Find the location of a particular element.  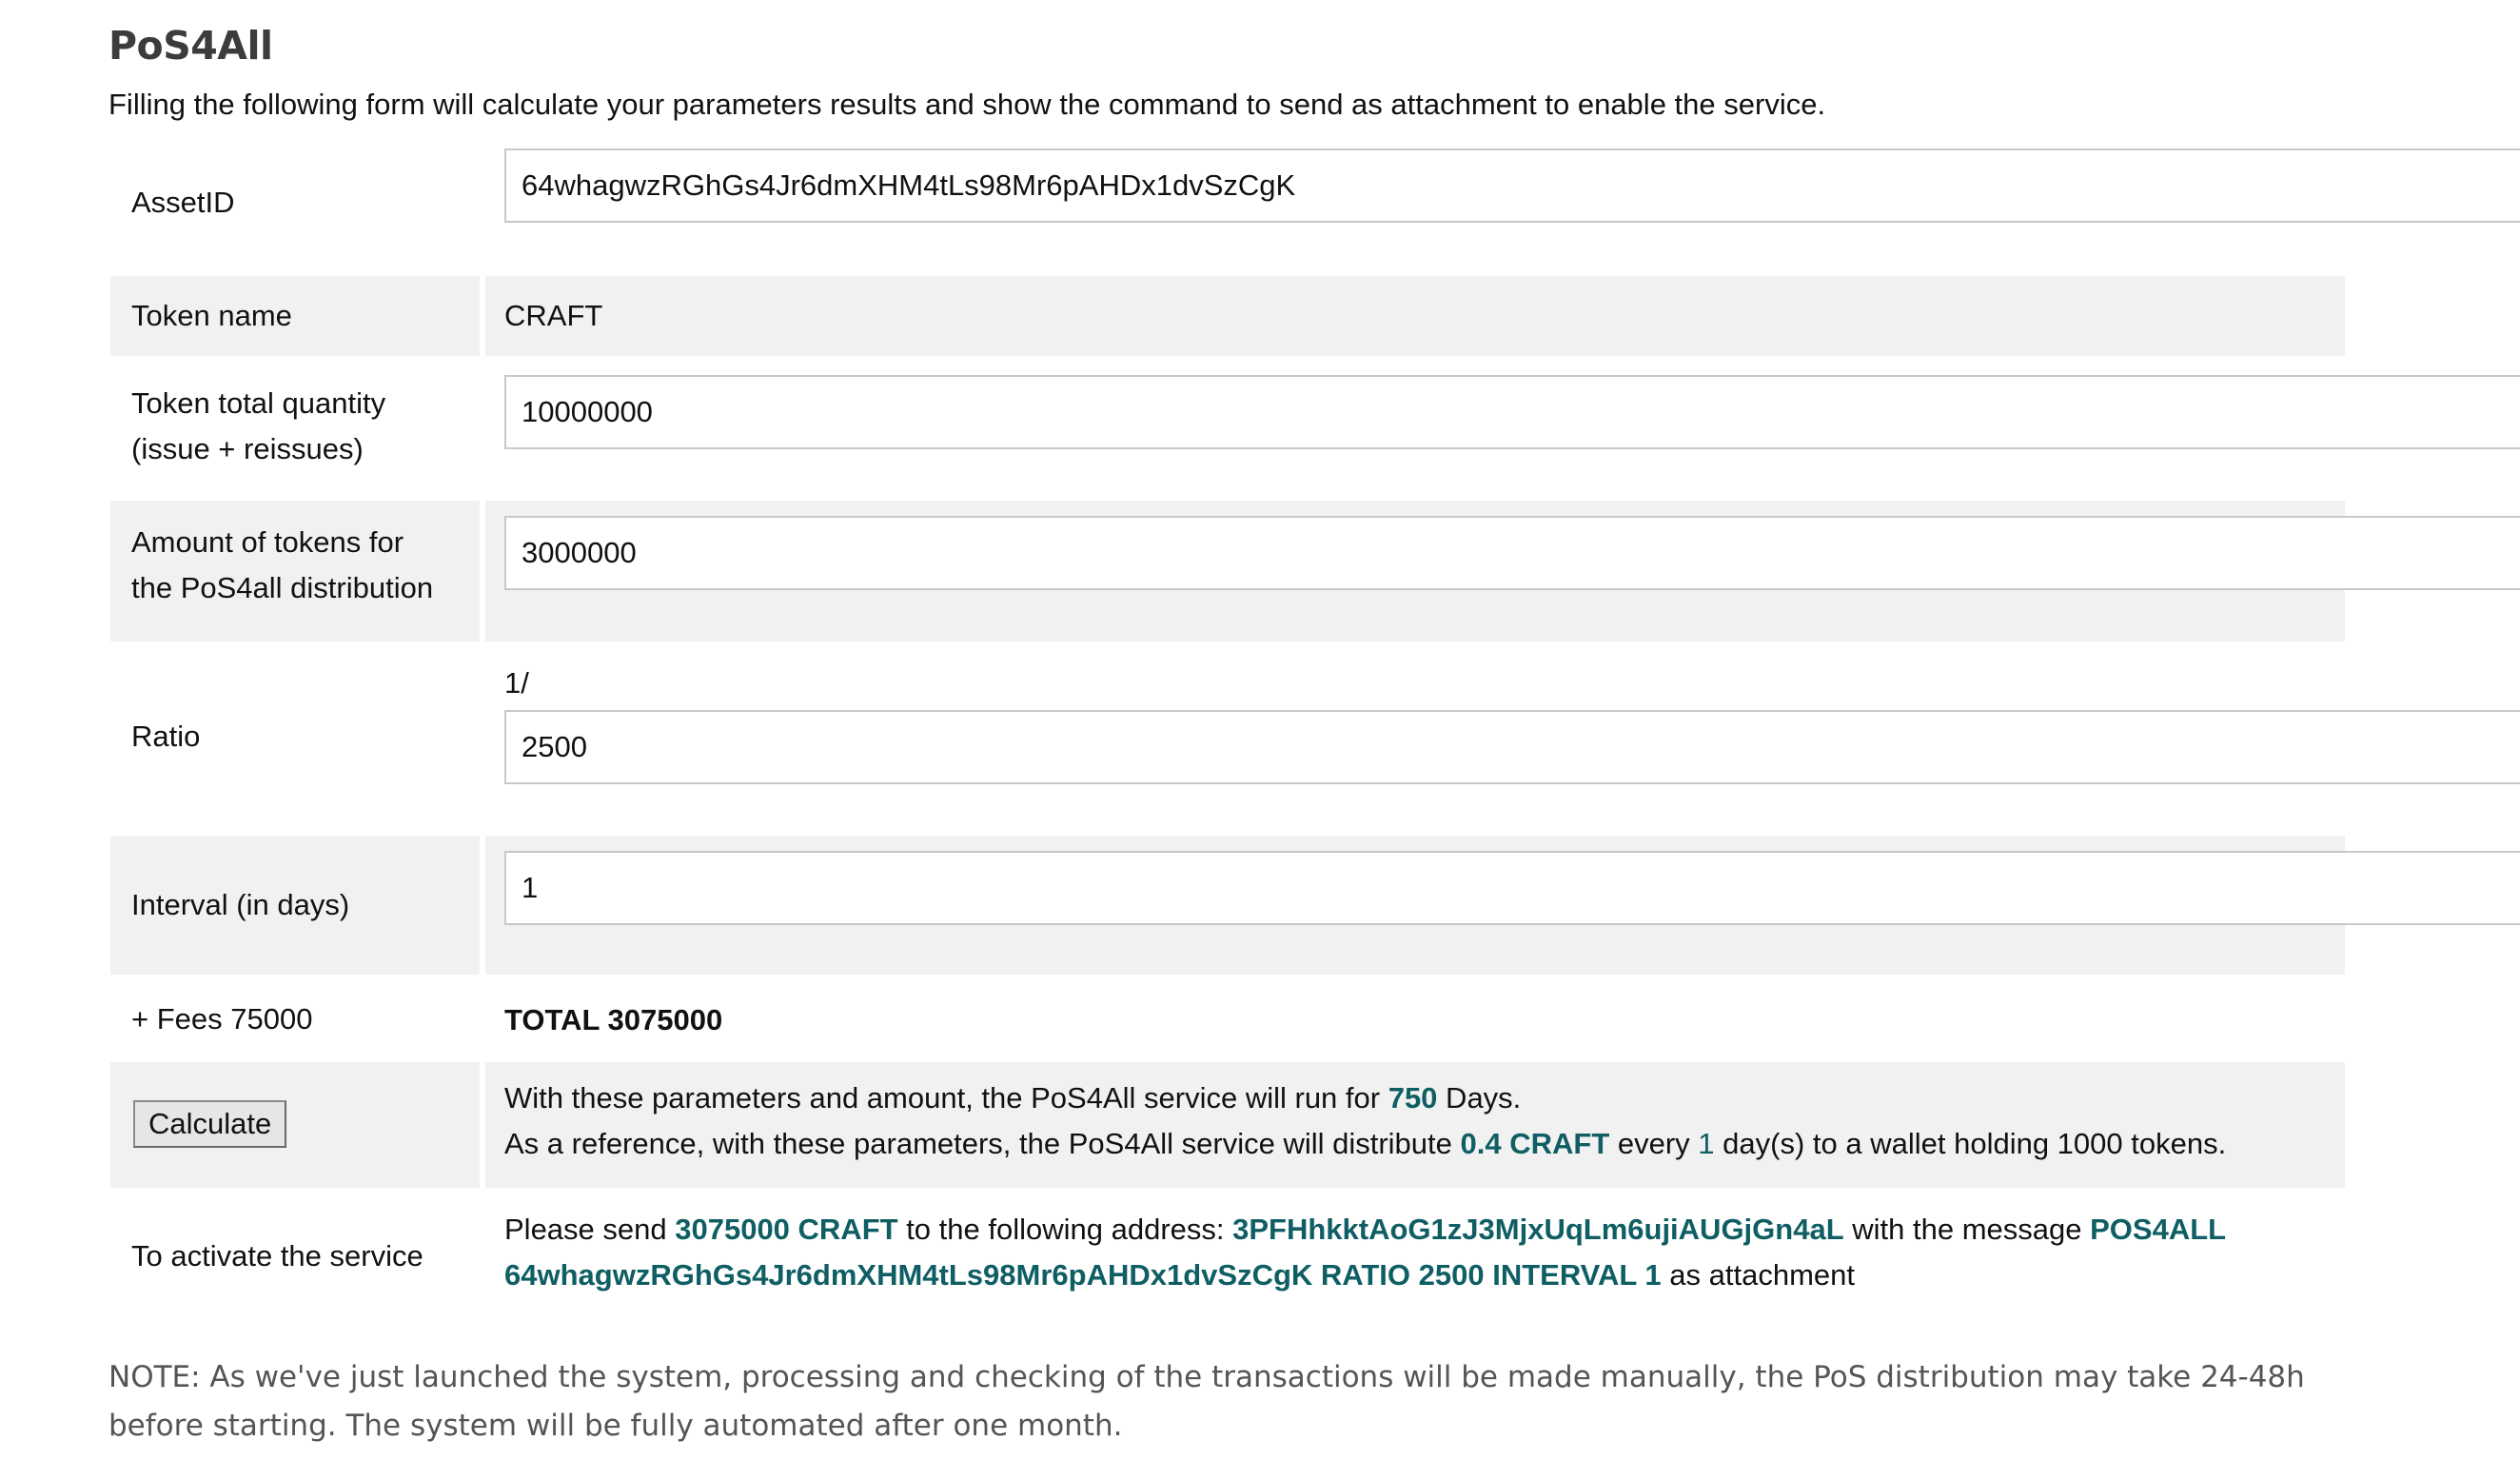

token-name-row: Token name CRAFT is located at coordinates (1227, 316).